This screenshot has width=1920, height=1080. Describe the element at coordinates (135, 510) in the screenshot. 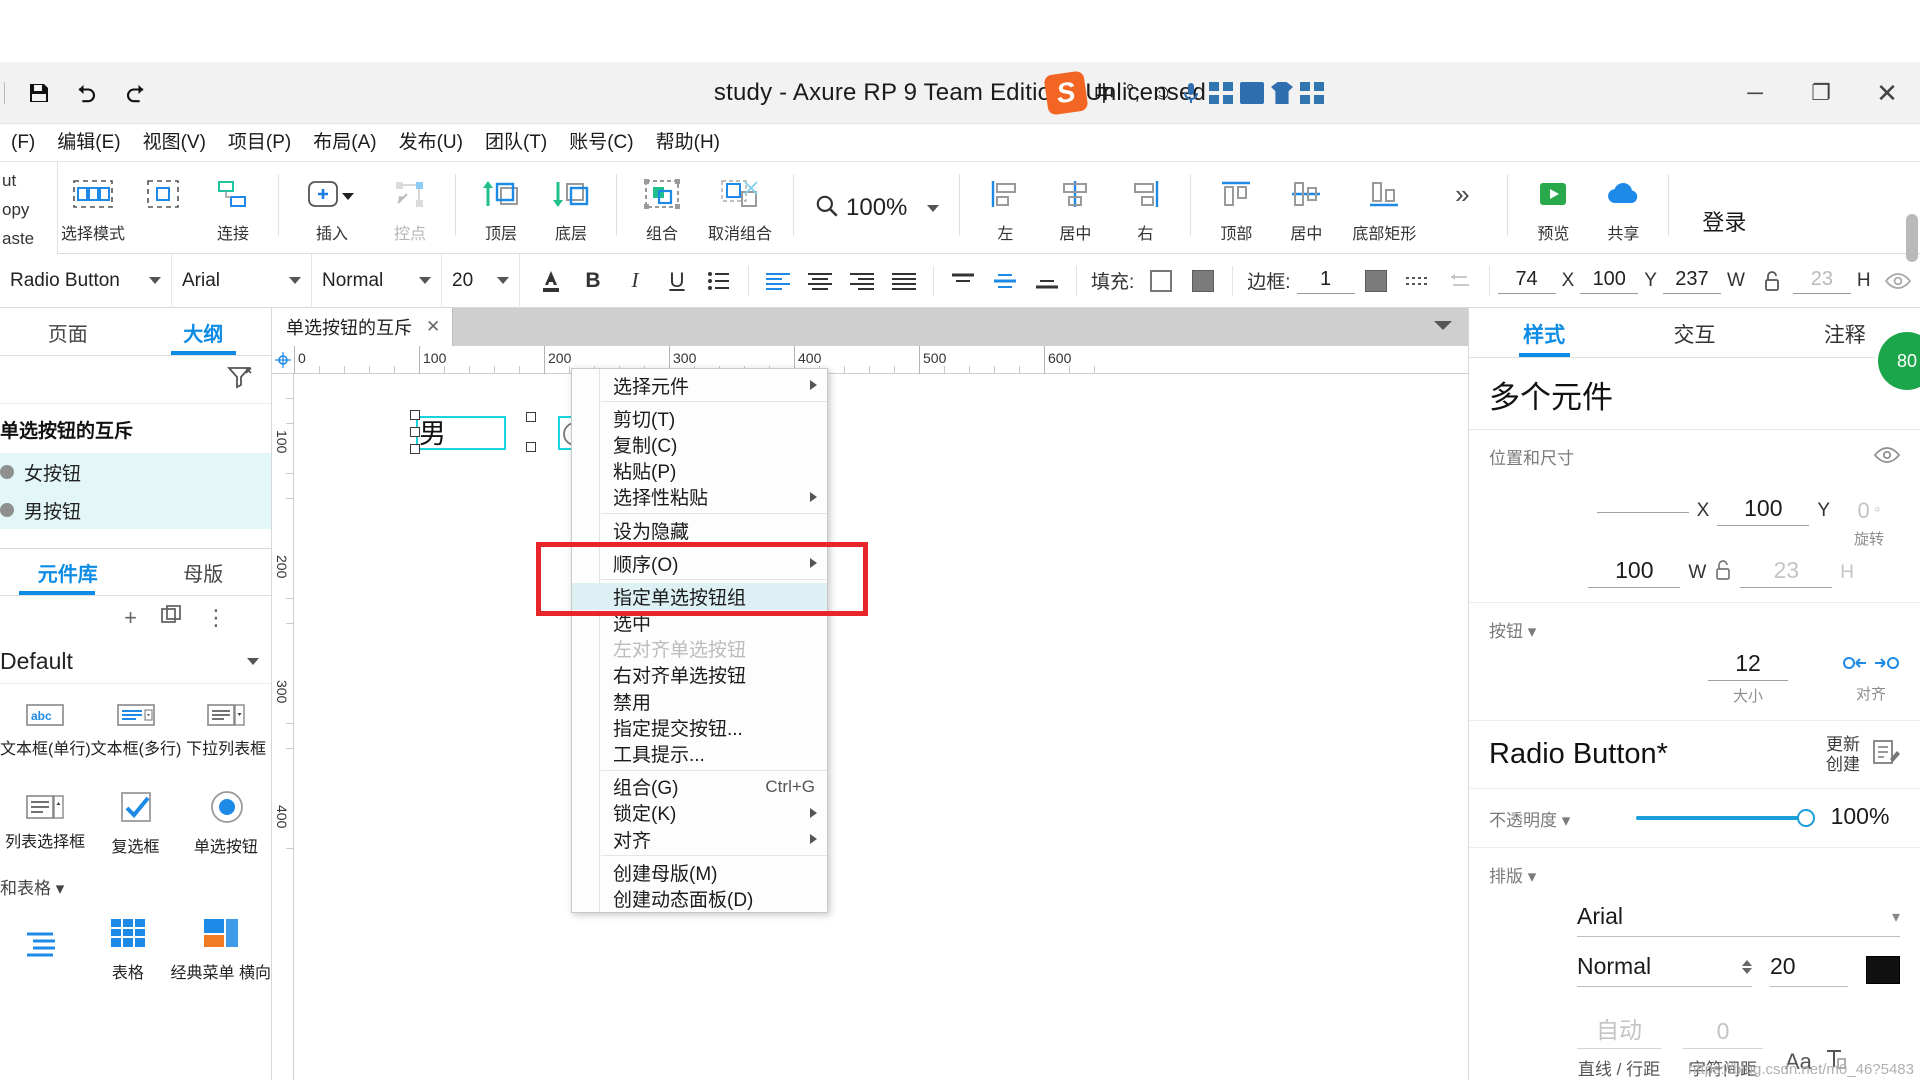

I see `outline-item-male: 男按钮` at that location.